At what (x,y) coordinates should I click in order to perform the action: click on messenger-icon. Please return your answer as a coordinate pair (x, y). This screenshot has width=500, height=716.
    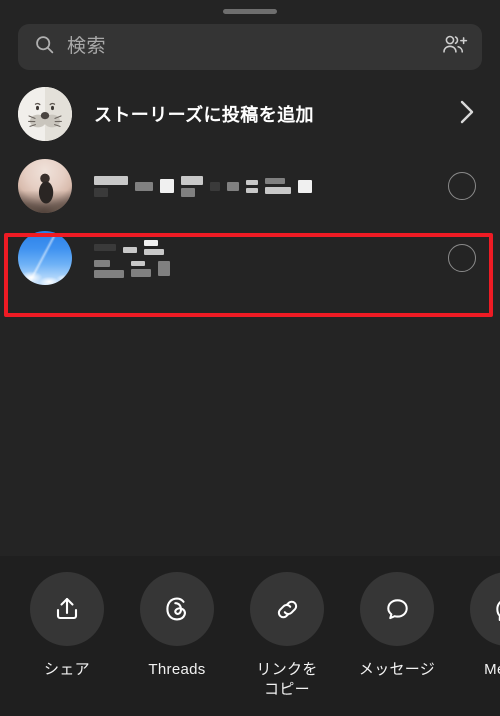
    Looking at the image, I should click on (497, 610).